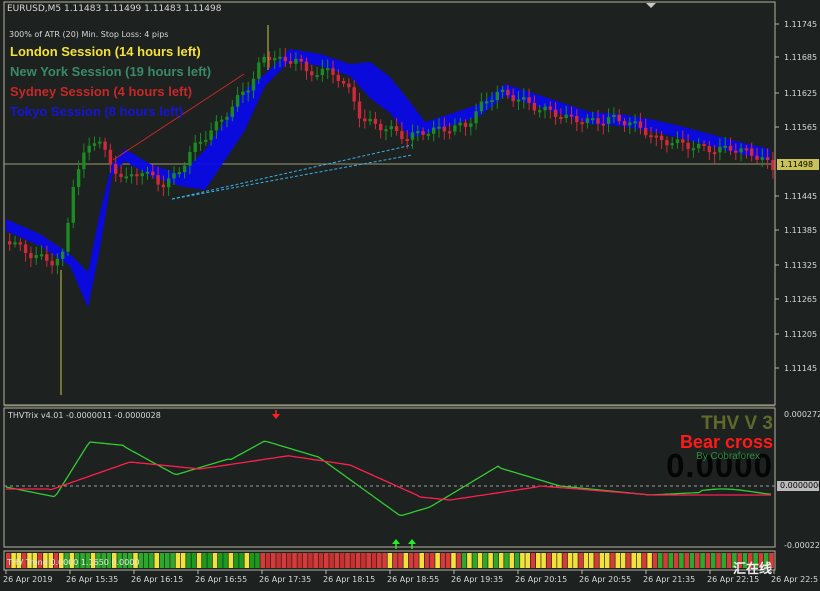  I want to click on signal-label: Bear cross, so click(726, 442).